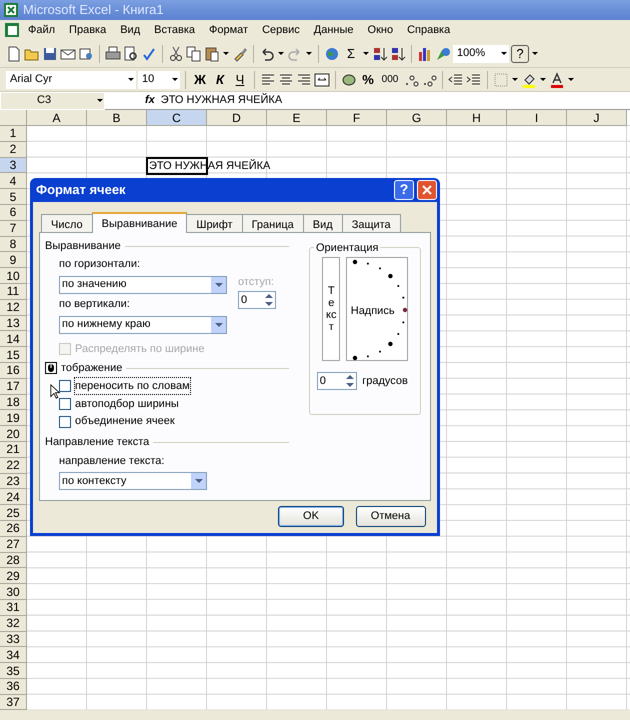  What do you see at coordinates (474, 80) in the screenshot?
I see `increase-indent-icon` at bounding box center [474, 80].